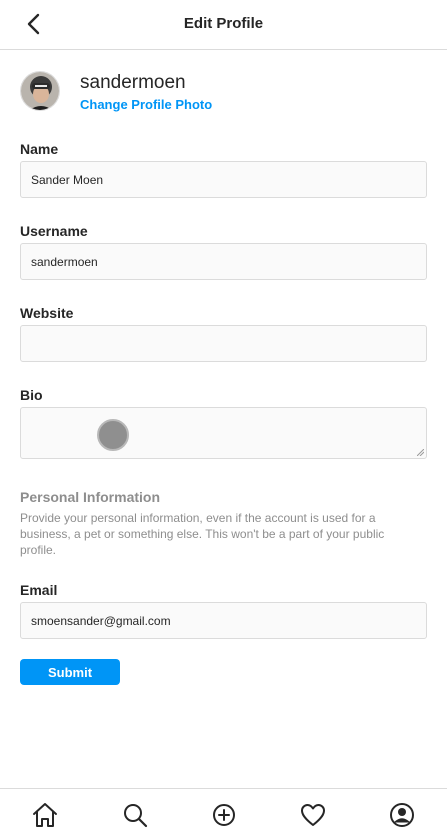 Image resolution: width=447 pixels, height=838 pixels. What do you see at coordinates (90, 497) in the screenshot?
I see `personal-info-heading: Personal Information` at bounding box center [90, 497].